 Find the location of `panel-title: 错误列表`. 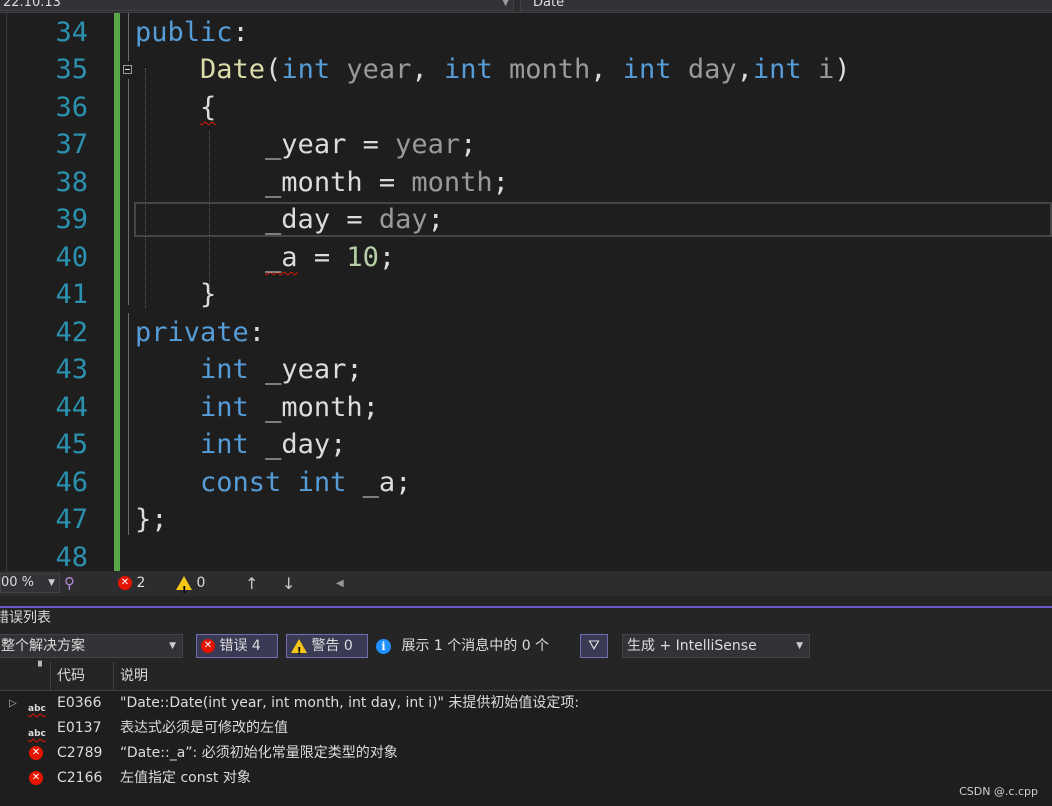

panel-title: 错误列表 is located at coordinates (25, 618).